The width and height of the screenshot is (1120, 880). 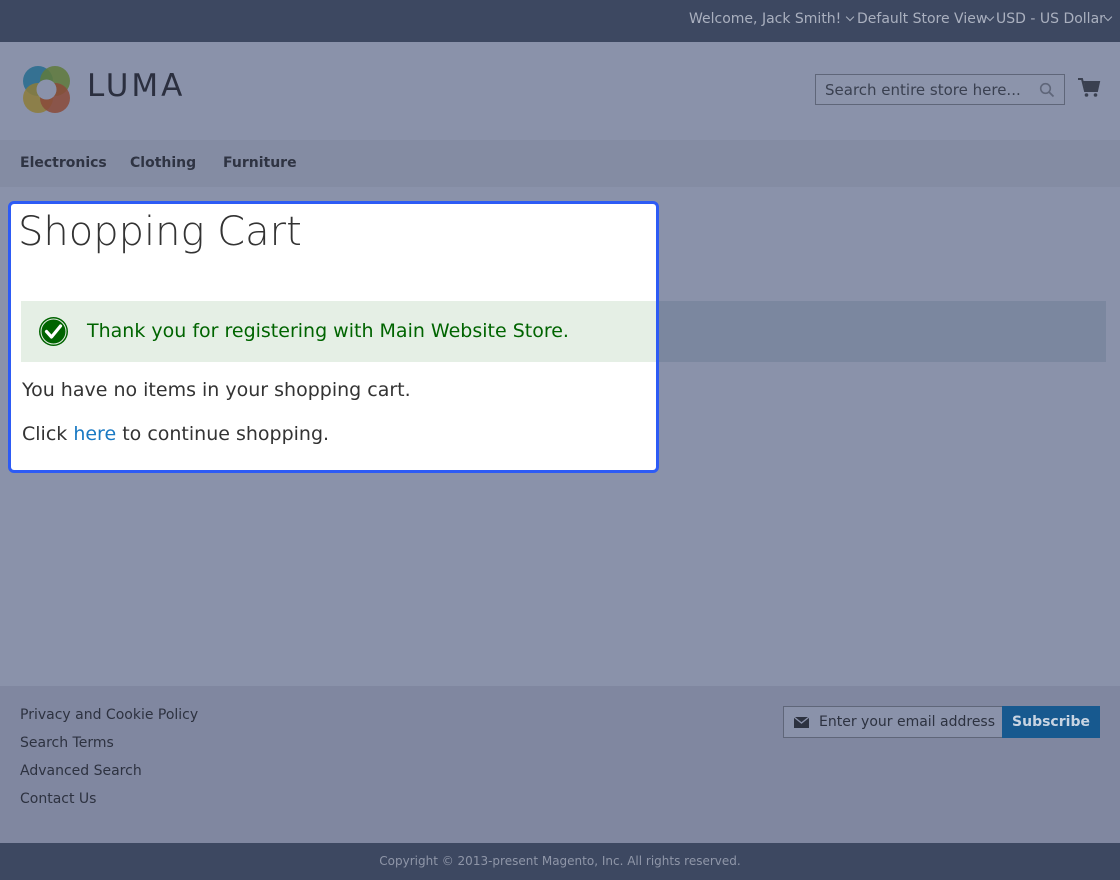 What do you see at coordinates (260, 163) in the screenshot?
I see `nav-item-furniture: Furniture` at bounding box center [260, 163].